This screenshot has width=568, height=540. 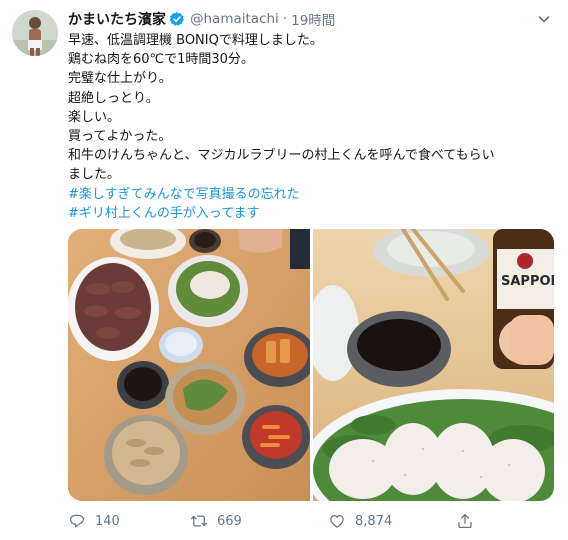 What do you see at coordinates (161, 60) in the screenshot?
I see `tweet-text-line: 鶏むね肉を60℃で1時間30分。` at bounding box center [161, 60].